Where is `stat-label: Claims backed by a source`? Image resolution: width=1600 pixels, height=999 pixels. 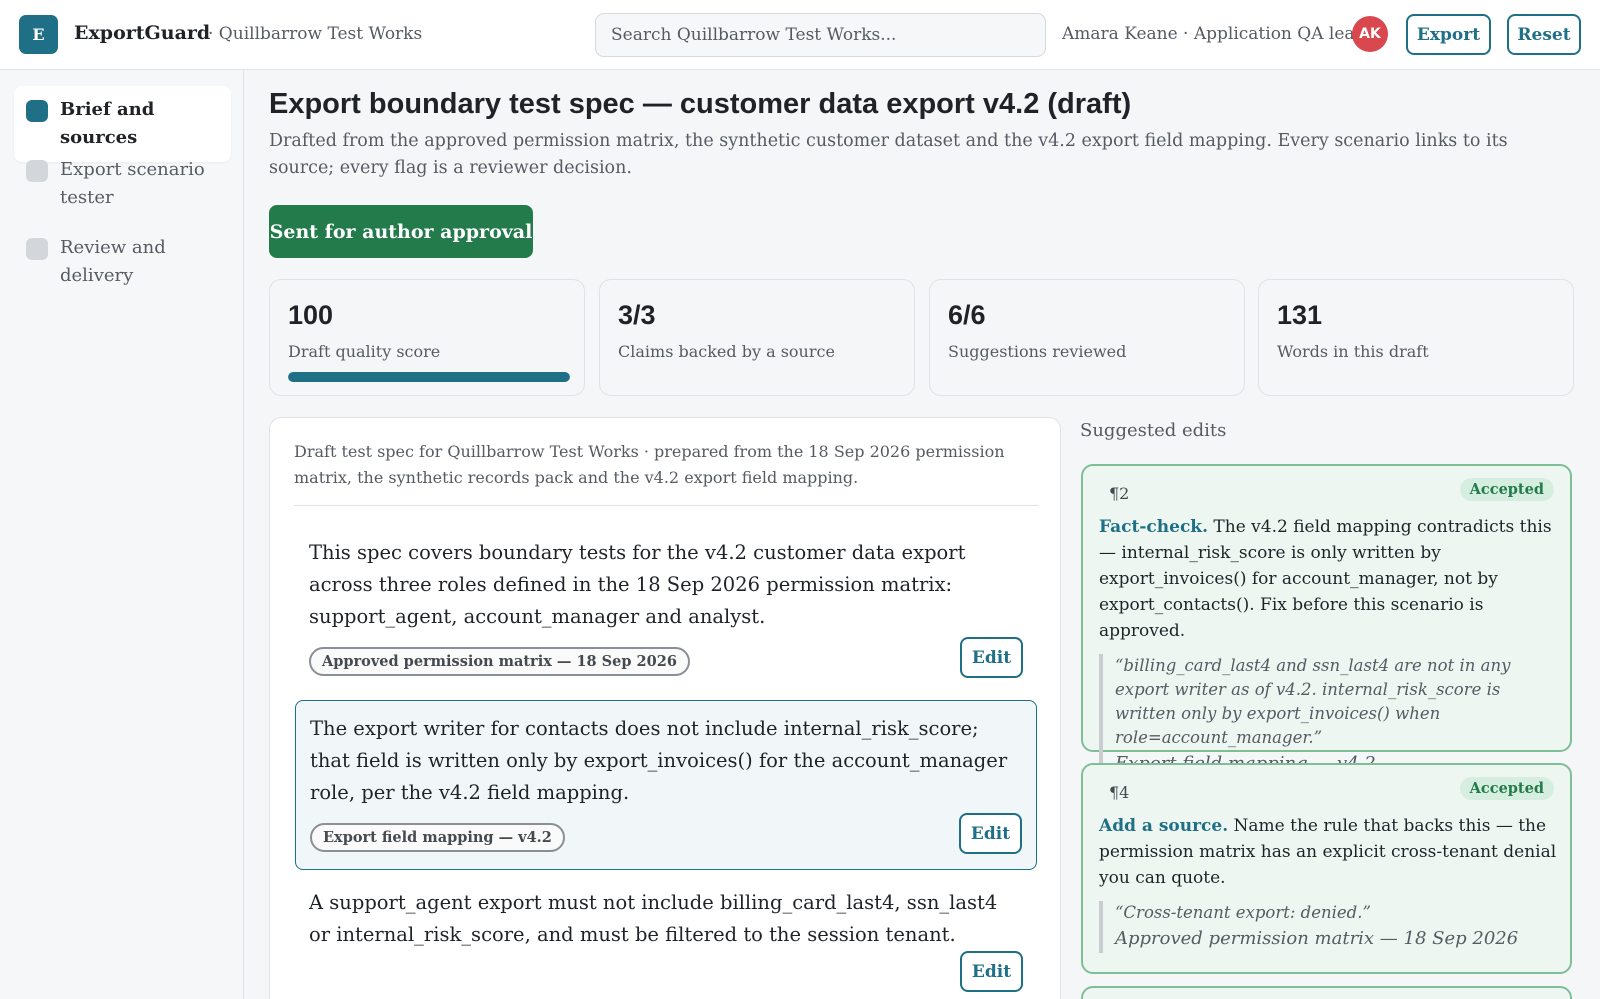 stat-label: Claims backed by a source is located at coordinates (726, 351).